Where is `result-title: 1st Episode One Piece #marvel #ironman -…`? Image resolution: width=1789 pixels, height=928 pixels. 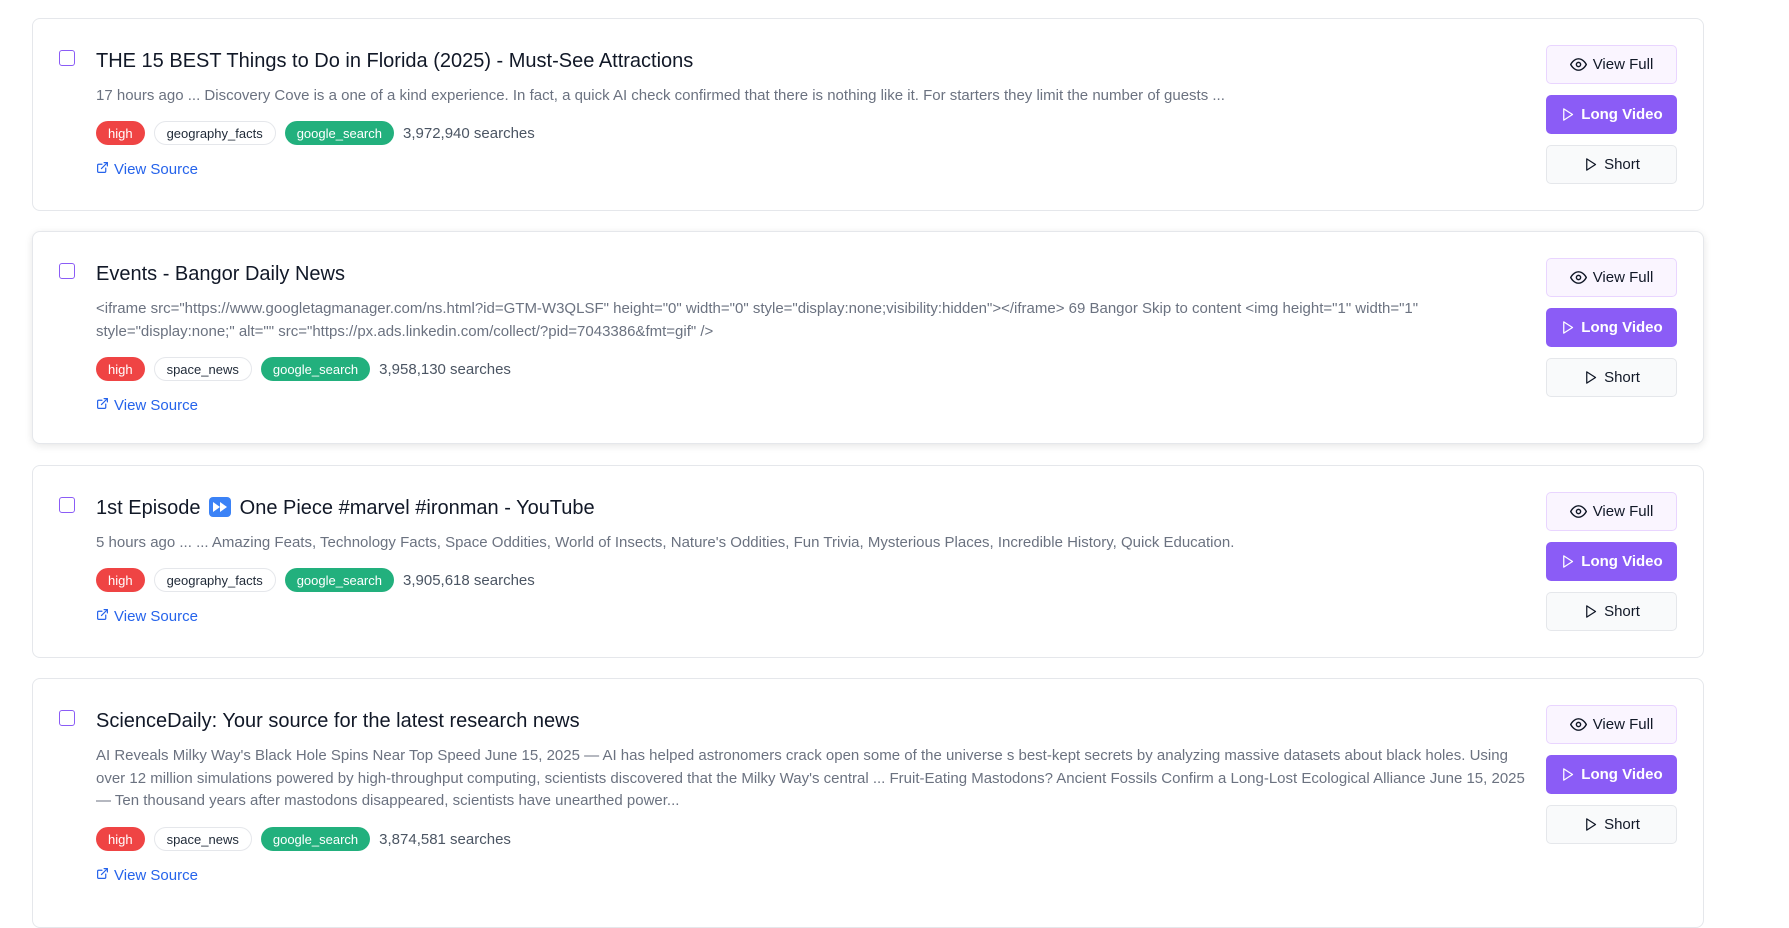 result-title: 1st Episode One Piece #marvel #ironman -… is located at coordinates (804, 508).